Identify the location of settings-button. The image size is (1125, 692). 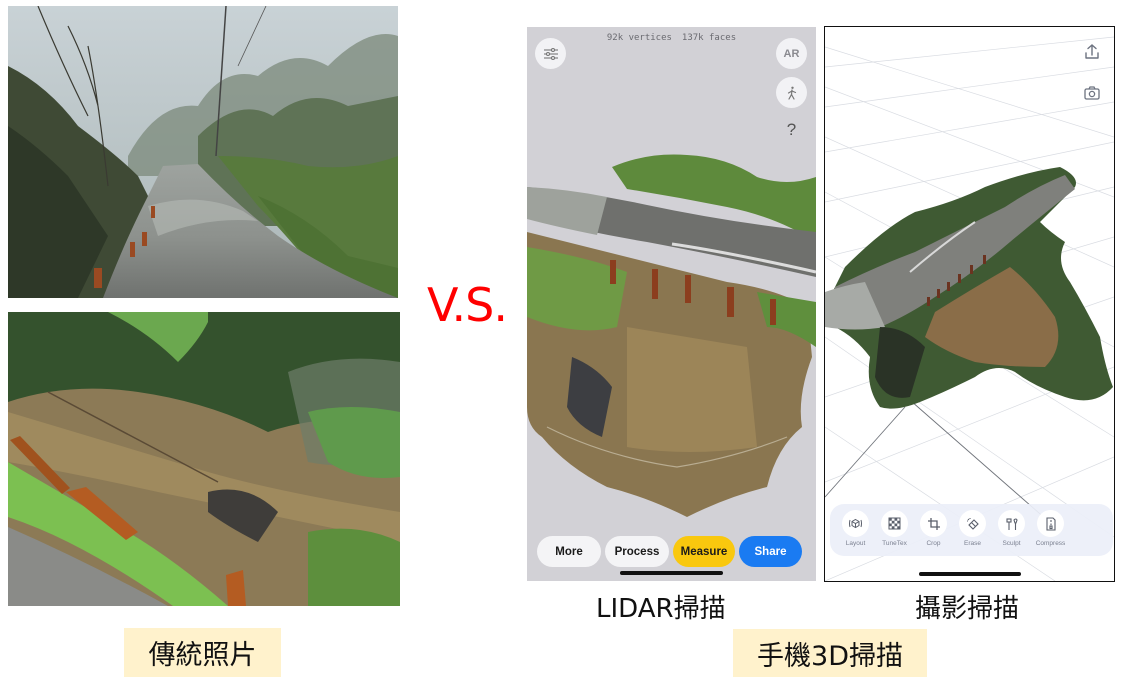
(550, 53).